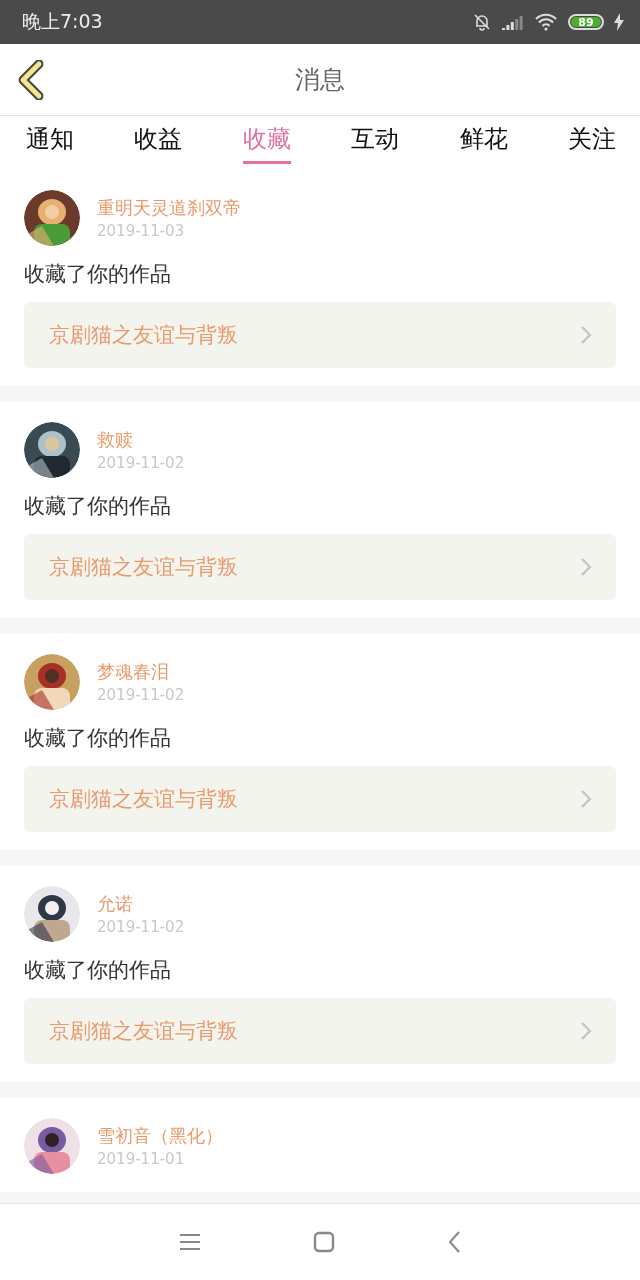 The width and height of the screenshot is (640, 1280). Describe the element at coordinates (591, 140) in the screenshot. I see `tab: 关注` at that location.